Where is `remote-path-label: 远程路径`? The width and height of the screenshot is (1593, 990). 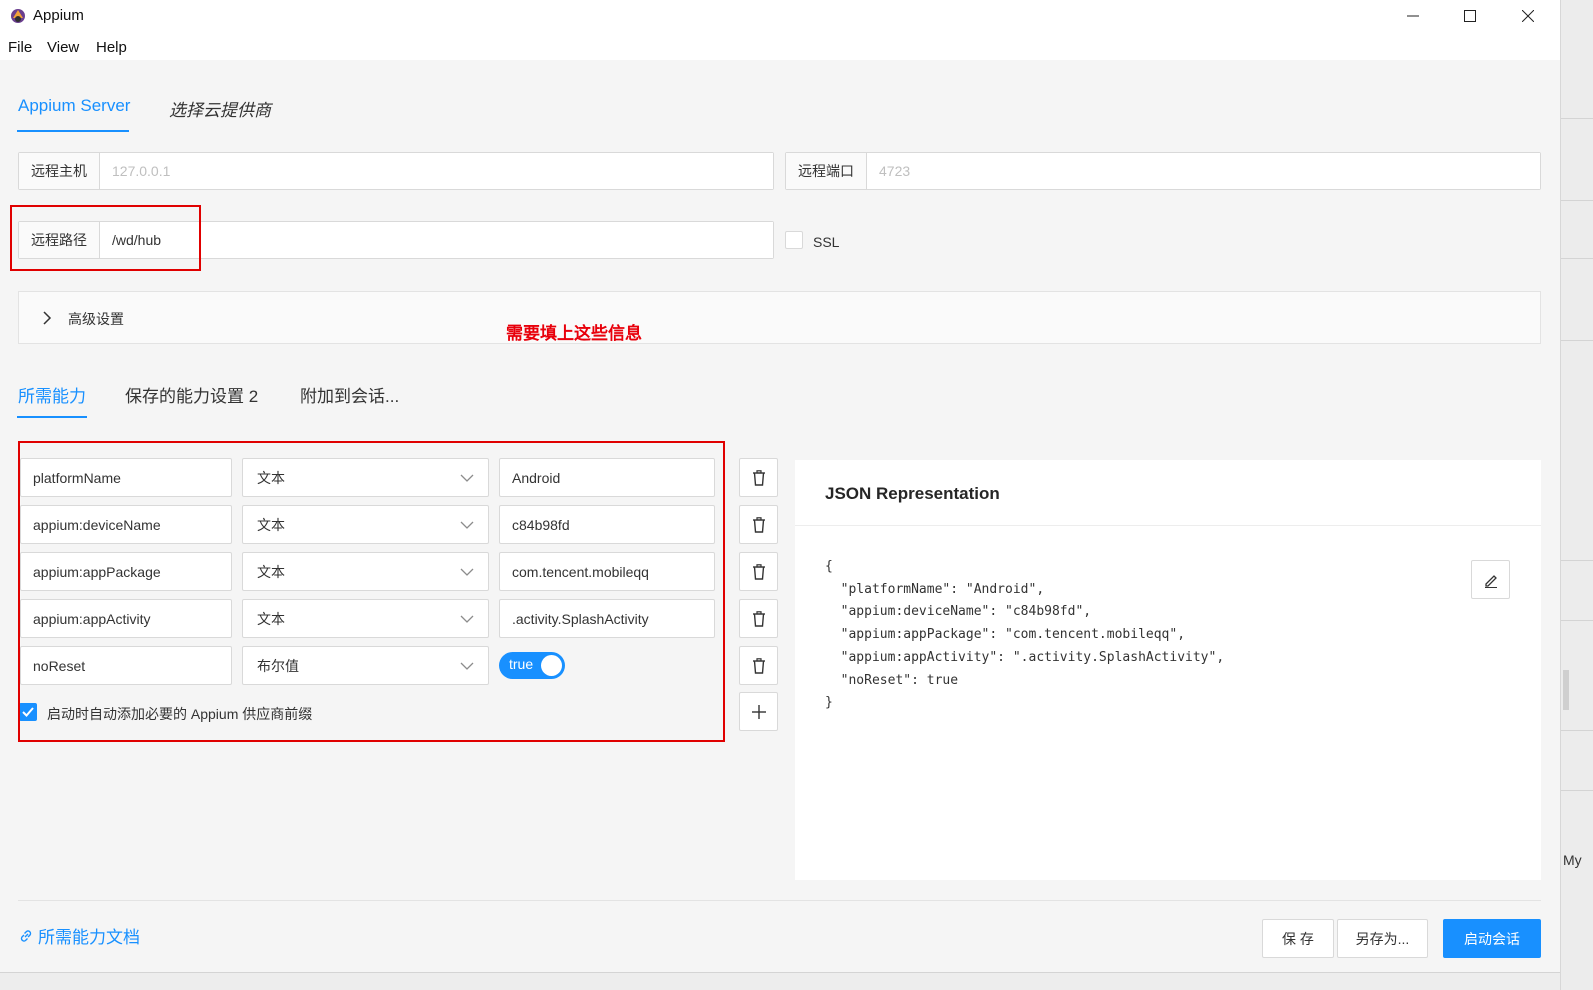 remote-path-label: 远程路径 is located at coordinates (59, 240).